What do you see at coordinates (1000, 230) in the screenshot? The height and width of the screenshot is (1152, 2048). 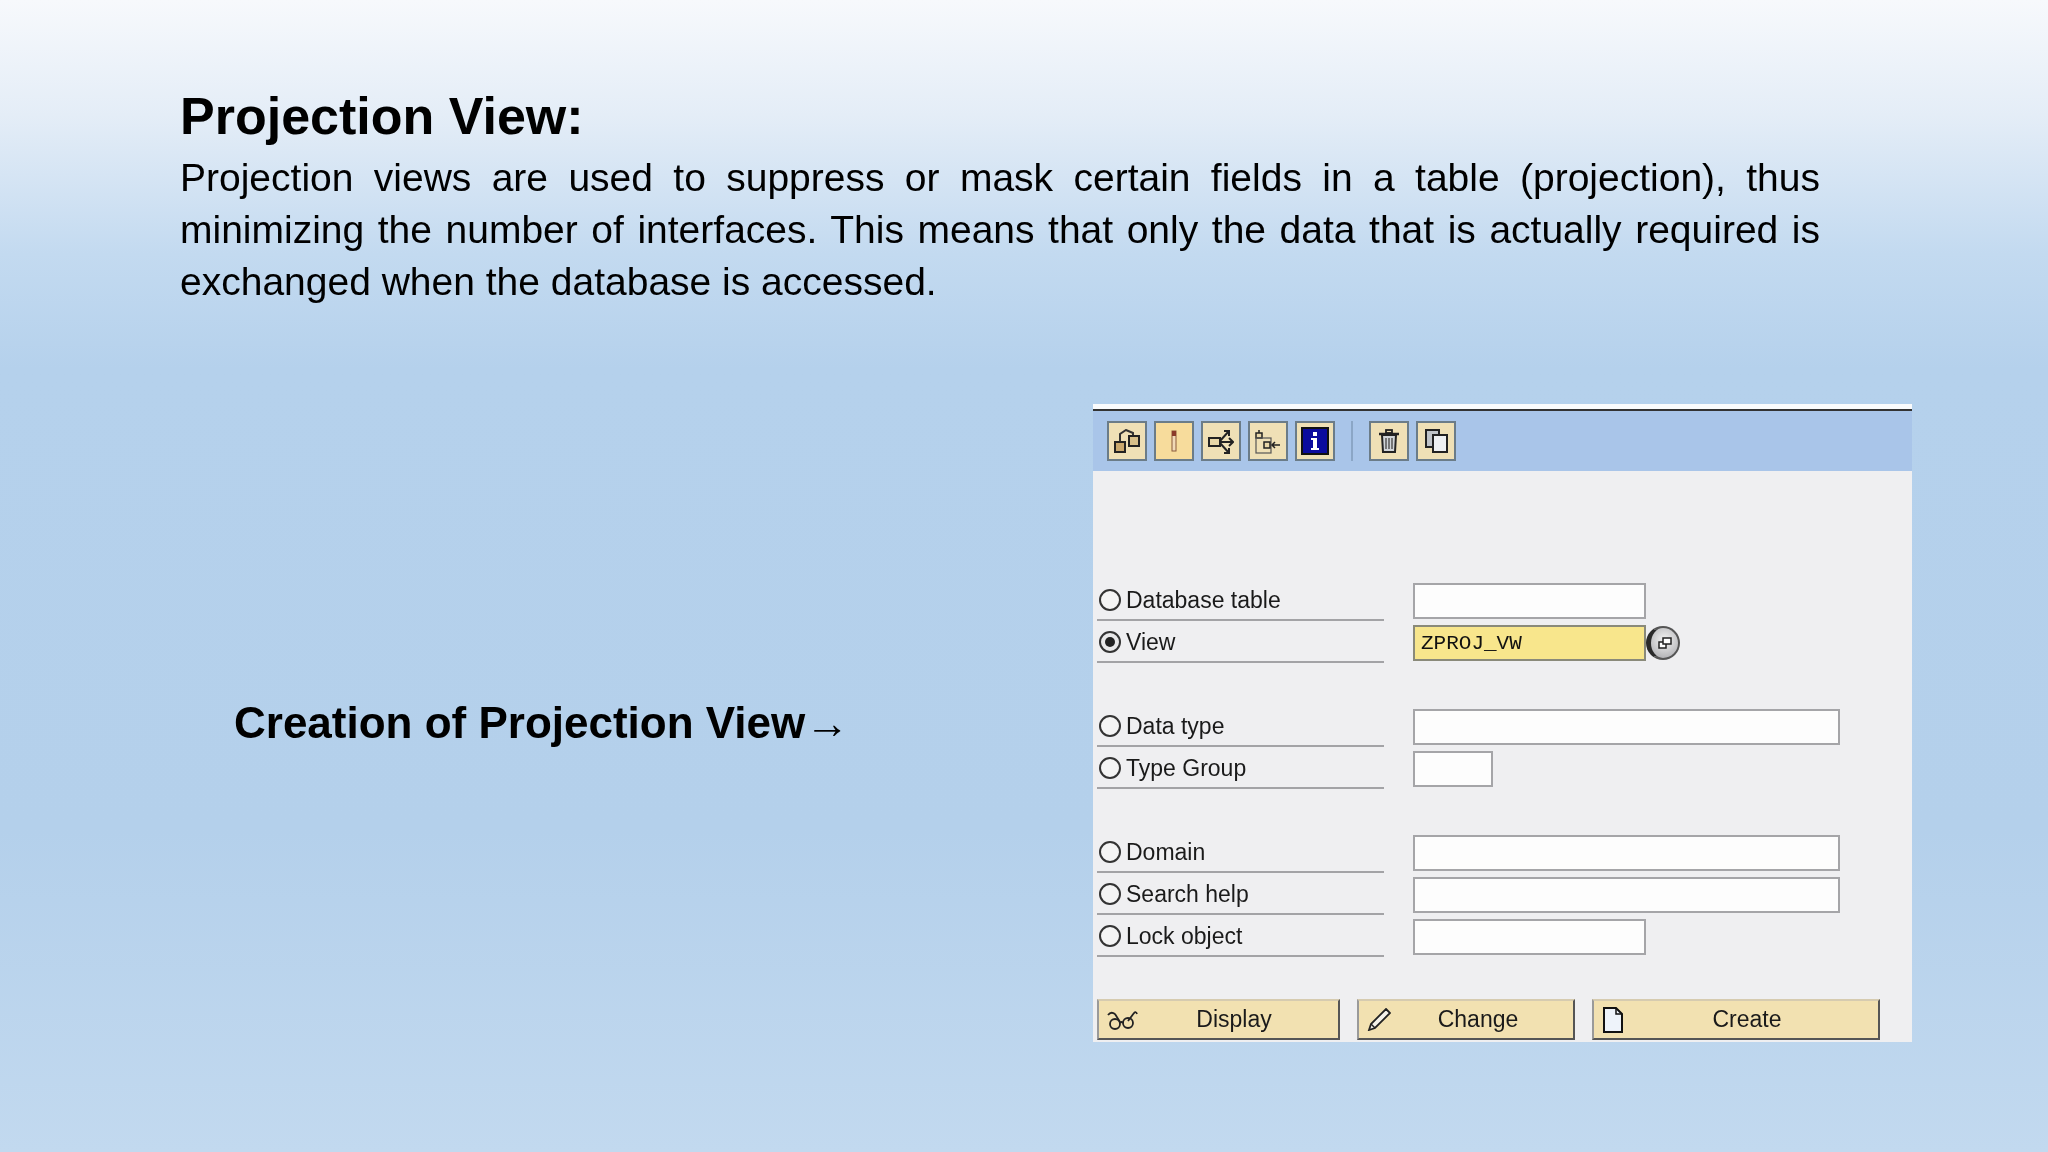 I see `body-paragraph: Projection views are used to suppress or mask certain fields in a table (projection), thus minimizing the number of interfaces. This means that only the data that is actually required is exchanged when the database is accessed.` at bounding box center [1000, 230].